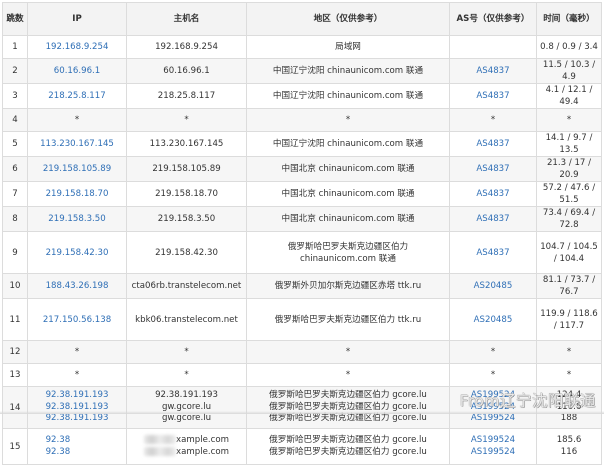 The height and width of the screenshot is (465, 604). What do you see at coordinates (77, 286) in the screenshot?
I see `ip-link: 188.43.26.198` at bounding box center [77, 286].